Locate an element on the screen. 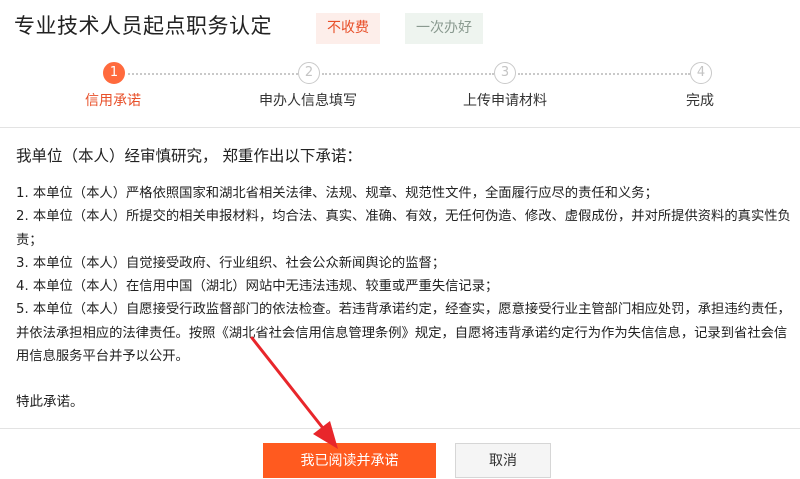 The image size is (800, 479). step-1-label: 信用承诺 is located at coordinates (113, 101).